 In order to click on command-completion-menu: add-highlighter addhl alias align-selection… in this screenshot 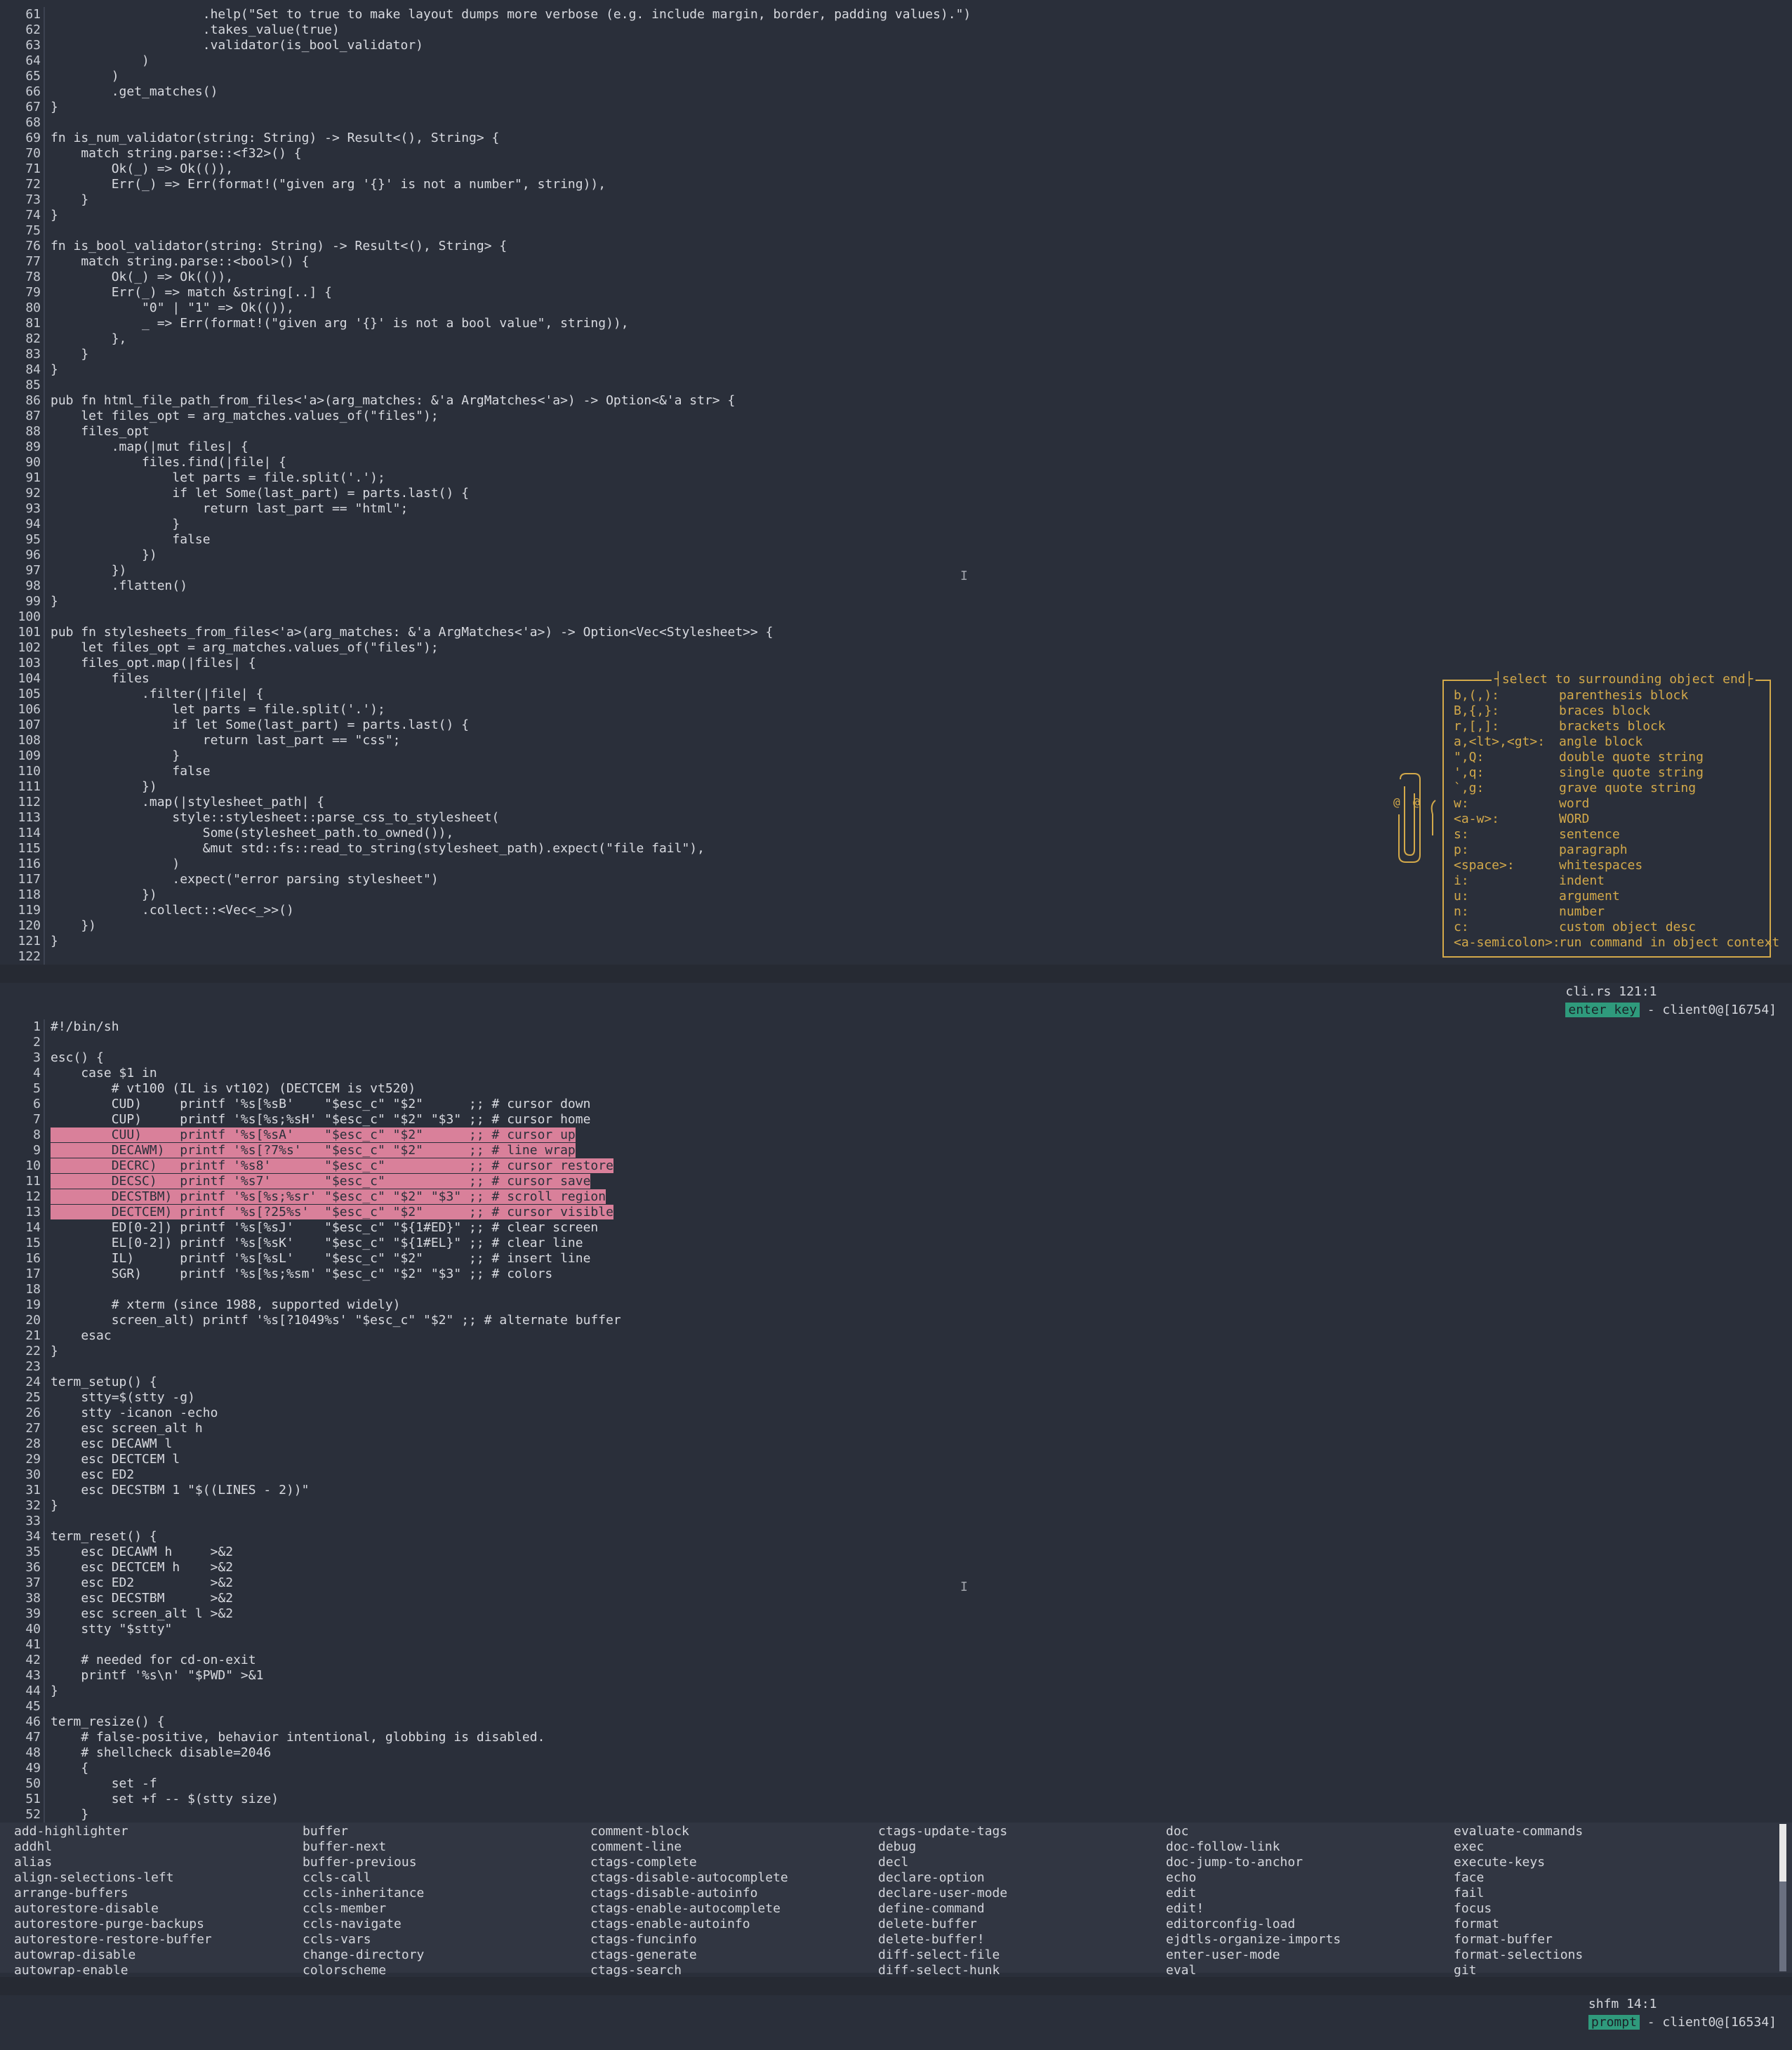, I will do `click(896, 1900)`.